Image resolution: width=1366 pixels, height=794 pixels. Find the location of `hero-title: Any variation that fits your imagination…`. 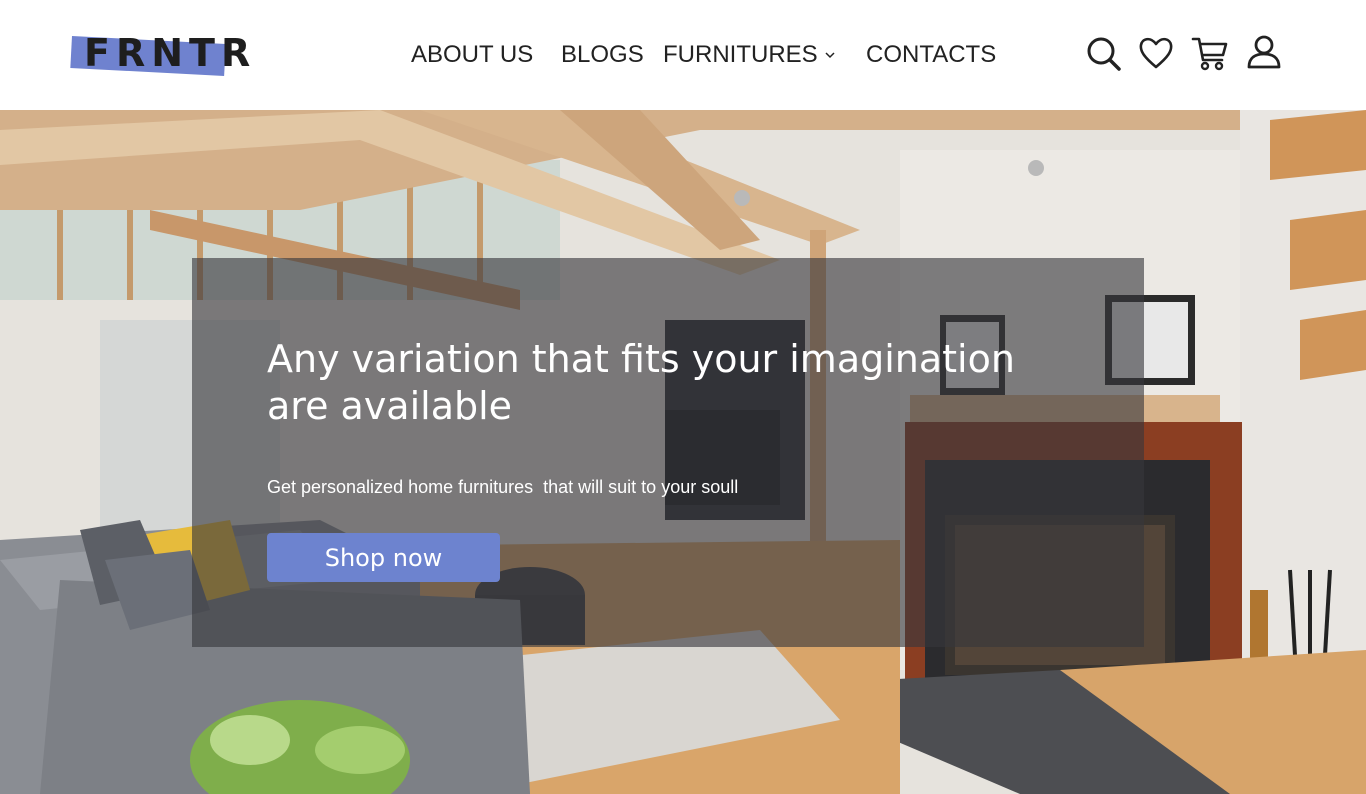

hero-title: Any variation that fits your imagination… is located at coordinates (641, 382).